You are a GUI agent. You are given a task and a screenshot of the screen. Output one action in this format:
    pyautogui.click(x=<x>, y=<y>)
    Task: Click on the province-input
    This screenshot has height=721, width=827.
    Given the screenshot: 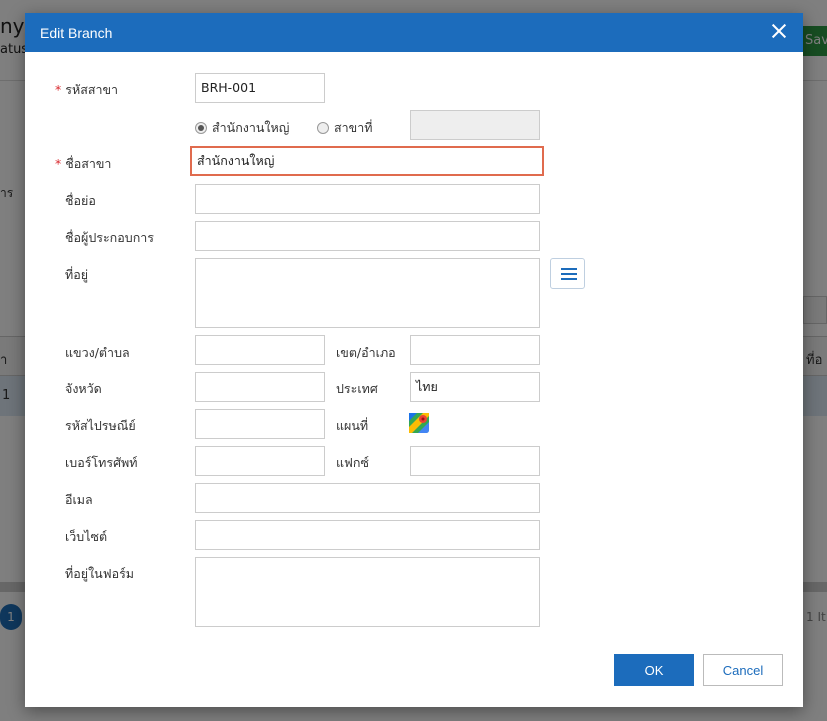 What is the action you would take?
    pyautogui.click(x=260, y=387)
    